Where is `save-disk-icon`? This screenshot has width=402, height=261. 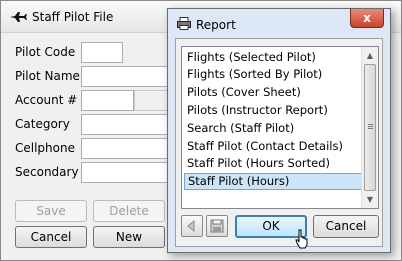 save-disk-icon is located at coordinates (217, 226).